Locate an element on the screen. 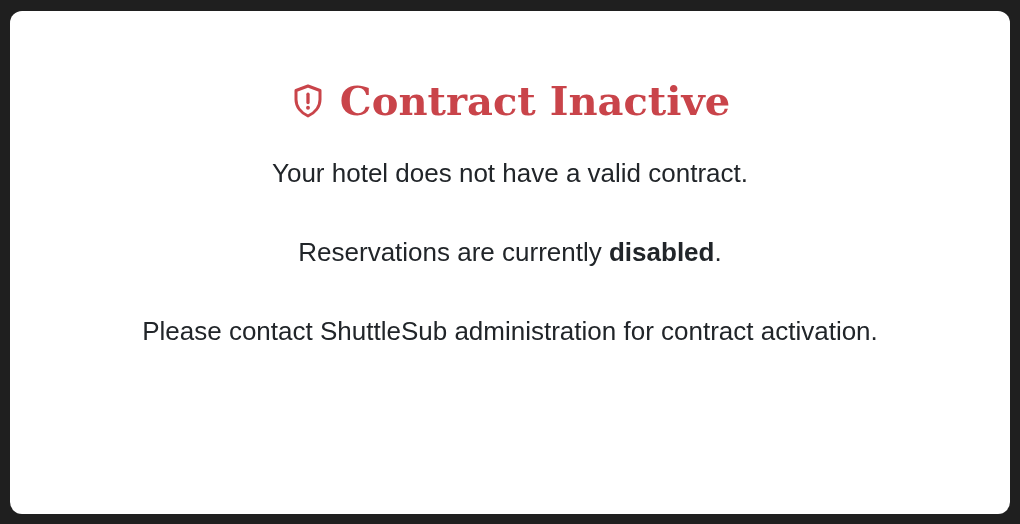 This screenshot has height=524, width=1020. dialog-title: Contract Inactive is located at coordinates (535, 100).